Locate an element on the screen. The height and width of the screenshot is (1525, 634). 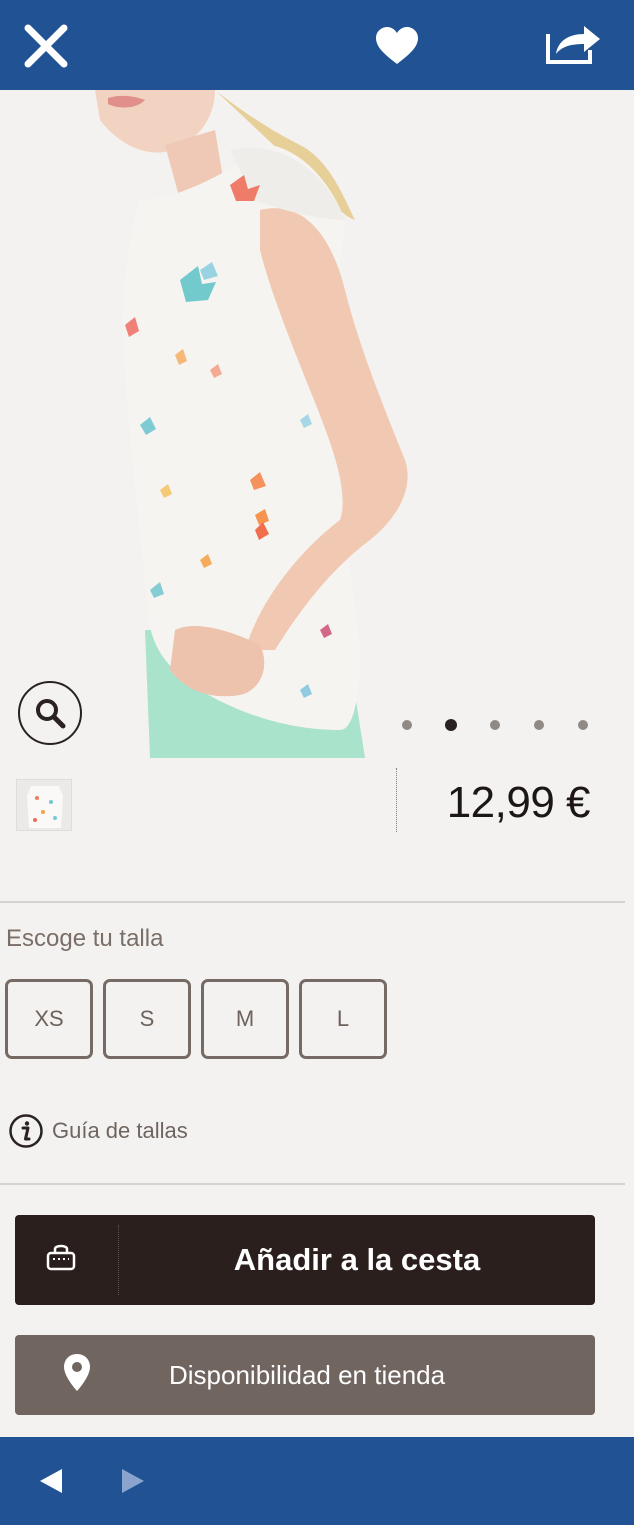
size-option-l: L is located at coordinates (343, 1019).